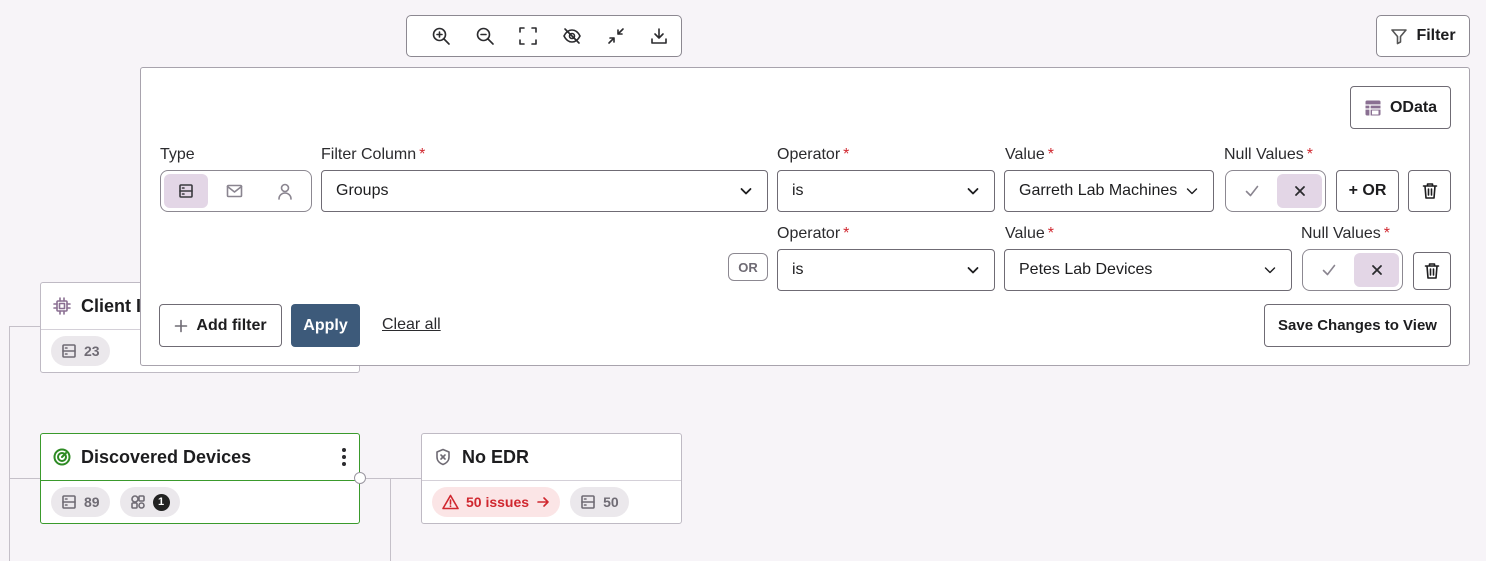 The height and width of the screenshot is (561, 1486). I want to click on device-count: 23, so click(92, 351).